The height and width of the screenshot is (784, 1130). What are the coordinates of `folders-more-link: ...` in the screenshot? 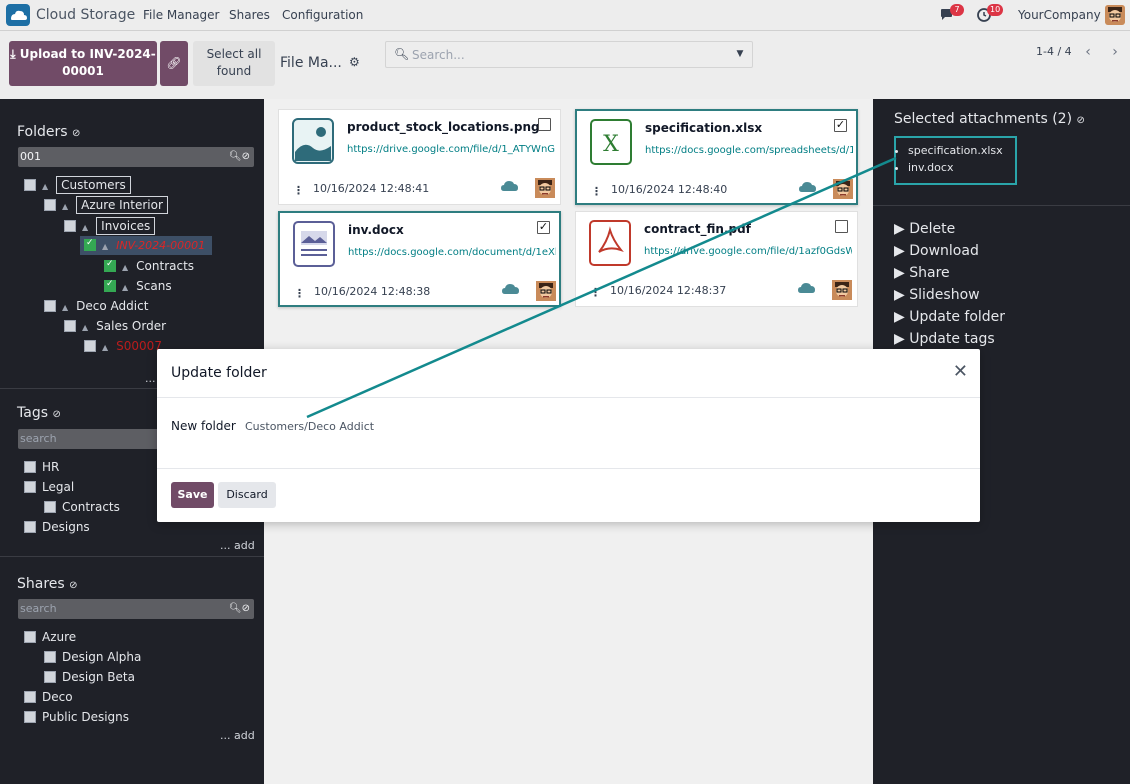 It's located at (150, 378).